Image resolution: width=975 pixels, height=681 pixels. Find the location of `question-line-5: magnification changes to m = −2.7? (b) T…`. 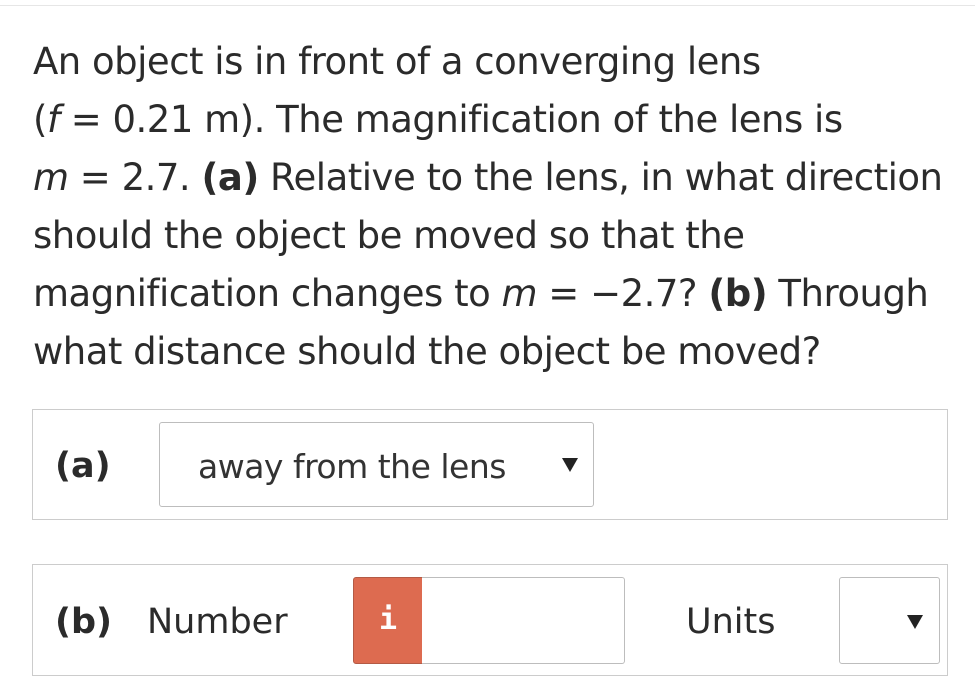

question-line-5: magnification changes to m = −2.7? (b) T… is located at coordinates (481, 293).